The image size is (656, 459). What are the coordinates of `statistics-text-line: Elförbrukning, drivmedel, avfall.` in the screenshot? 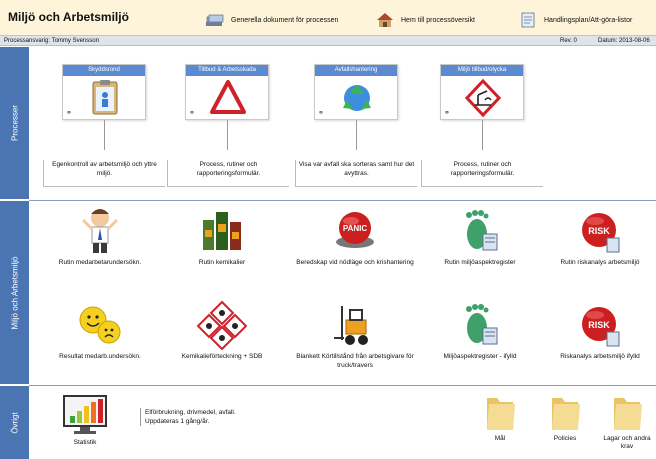 It's located at (190, 412).